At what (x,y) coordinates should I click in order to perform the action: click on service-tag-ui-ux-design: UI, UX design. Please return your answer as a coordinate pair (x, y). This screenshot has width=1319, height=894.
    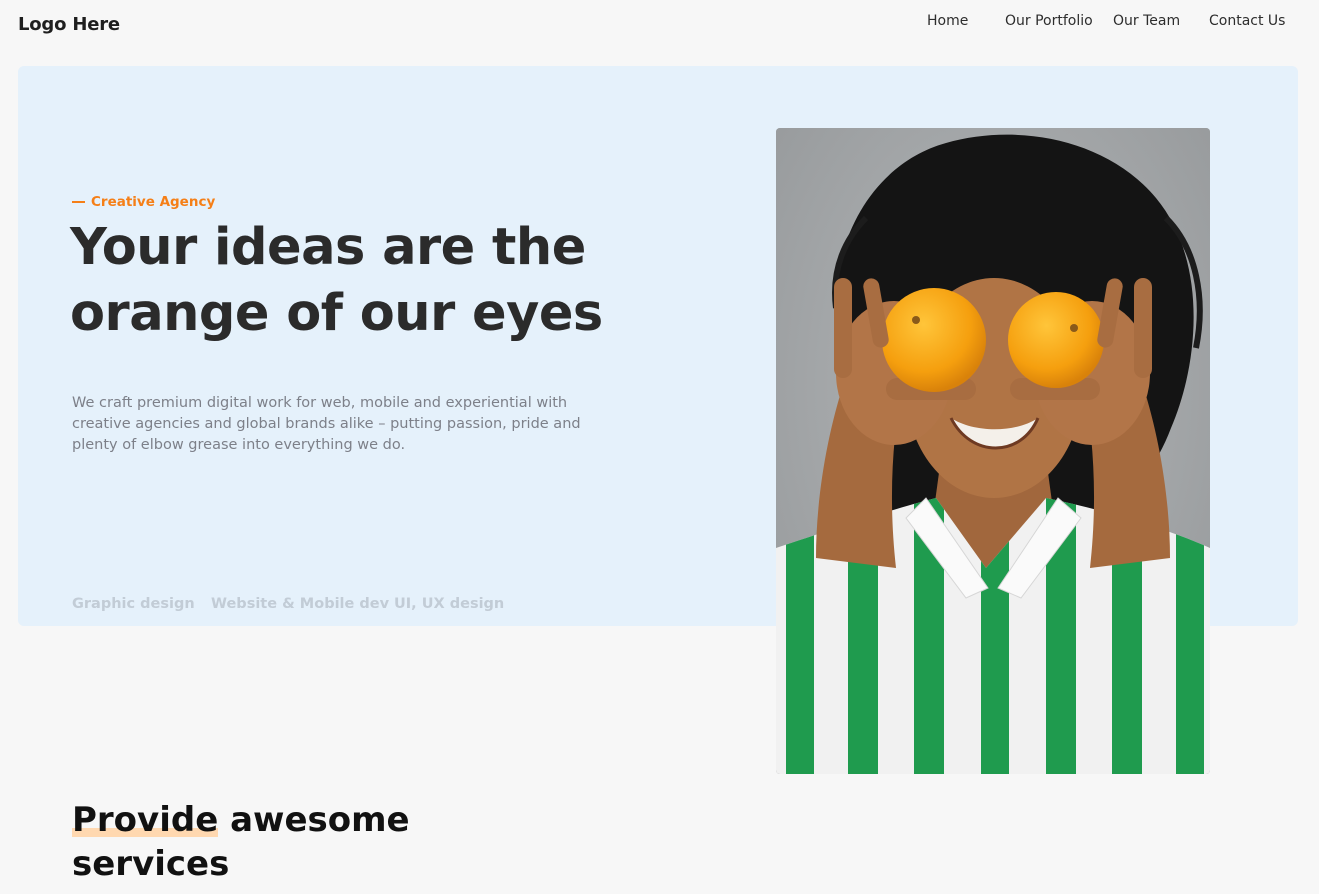
    Looking at the image, I should click on (449, 604).